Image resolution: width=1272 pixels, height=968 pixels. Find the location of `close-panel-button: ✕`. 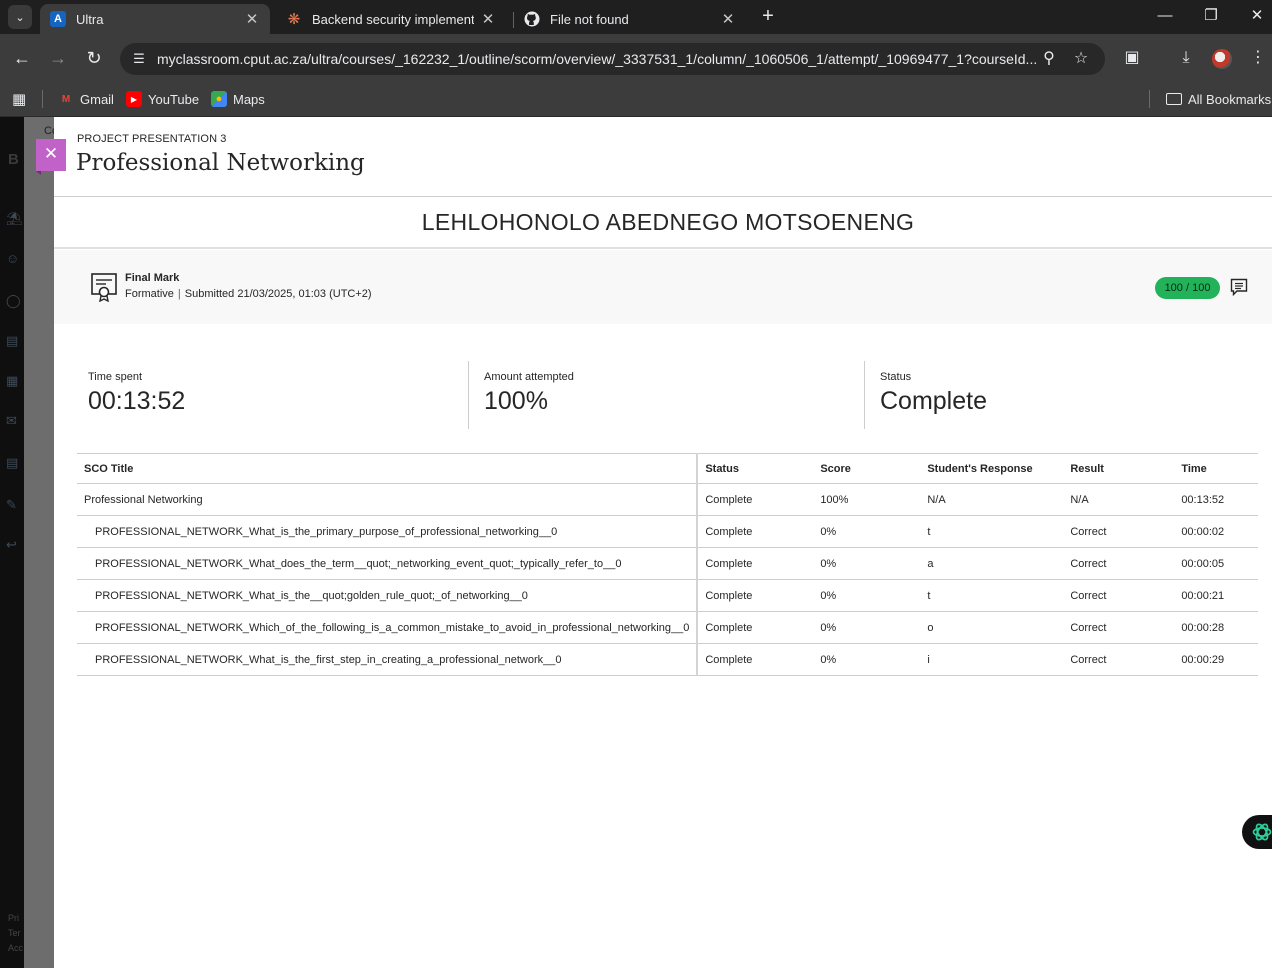

close-panel-button: ✕ is located at coordinates (51, 157).